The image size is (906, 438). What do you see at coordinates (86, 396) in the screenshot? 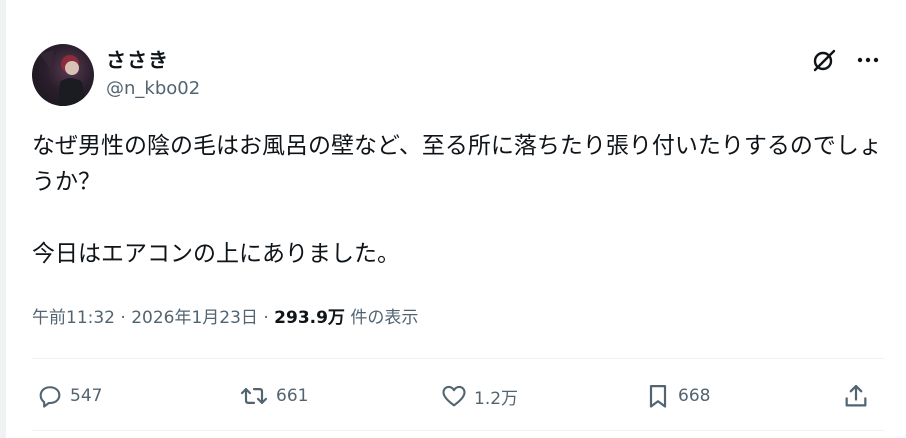
I see `reply-count: 547` at bounding box center [86, 396].